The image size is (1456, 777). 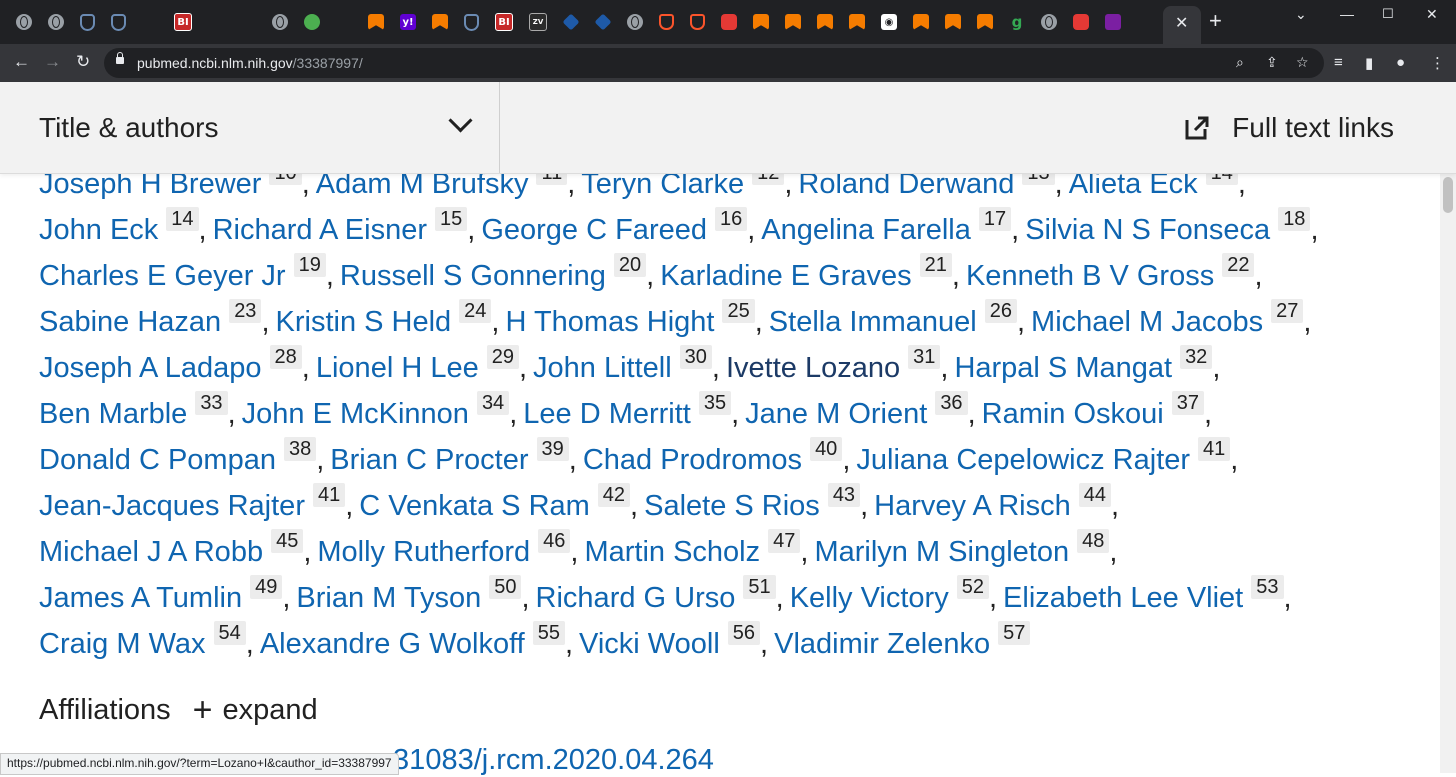 I want to click on affiliation-number: 56, so click(x=744, y=633).